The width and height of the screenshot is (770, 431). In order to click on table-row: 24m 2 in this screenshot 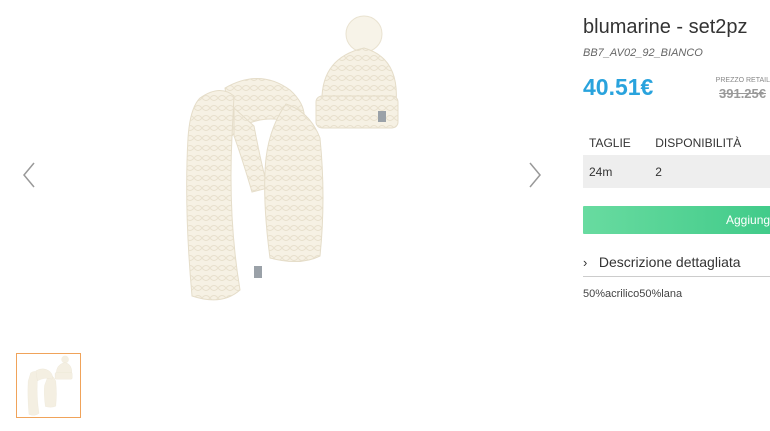, I will do `click(676, 171)`.